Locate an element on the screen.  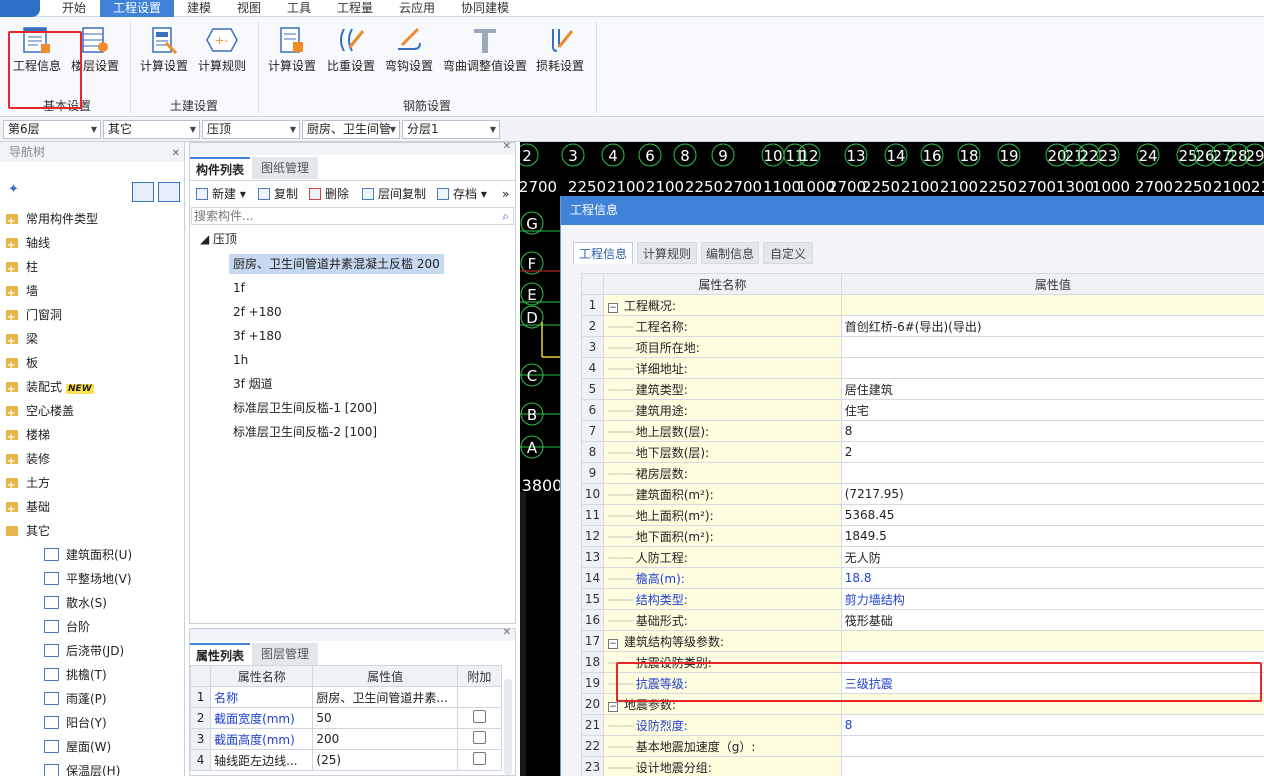
nav-sub-item: 散水(S) is located at coordinates (75, 603).